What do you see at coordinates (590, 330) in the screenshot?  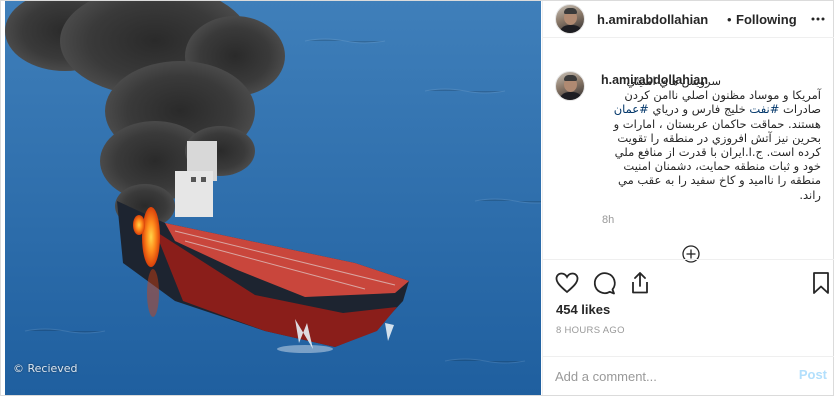 I see `post-timestamp: 8 HOURS AGO` at bounding box center [590, 330].